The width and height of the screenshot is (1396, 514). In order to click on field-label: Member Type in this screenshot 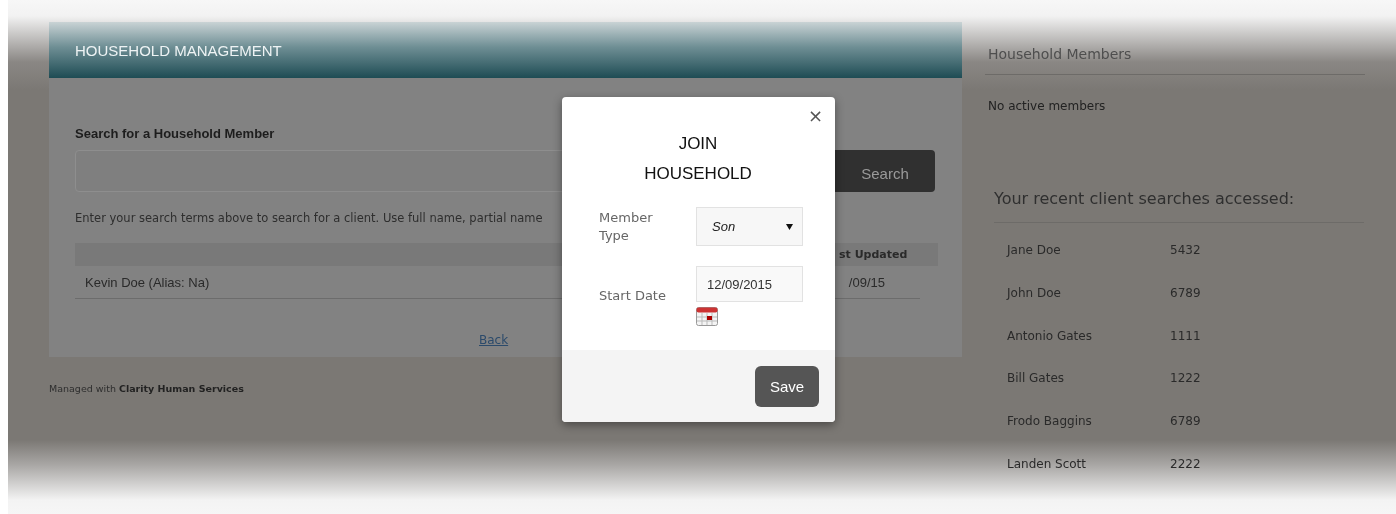, I will do `click(626, 226)`.